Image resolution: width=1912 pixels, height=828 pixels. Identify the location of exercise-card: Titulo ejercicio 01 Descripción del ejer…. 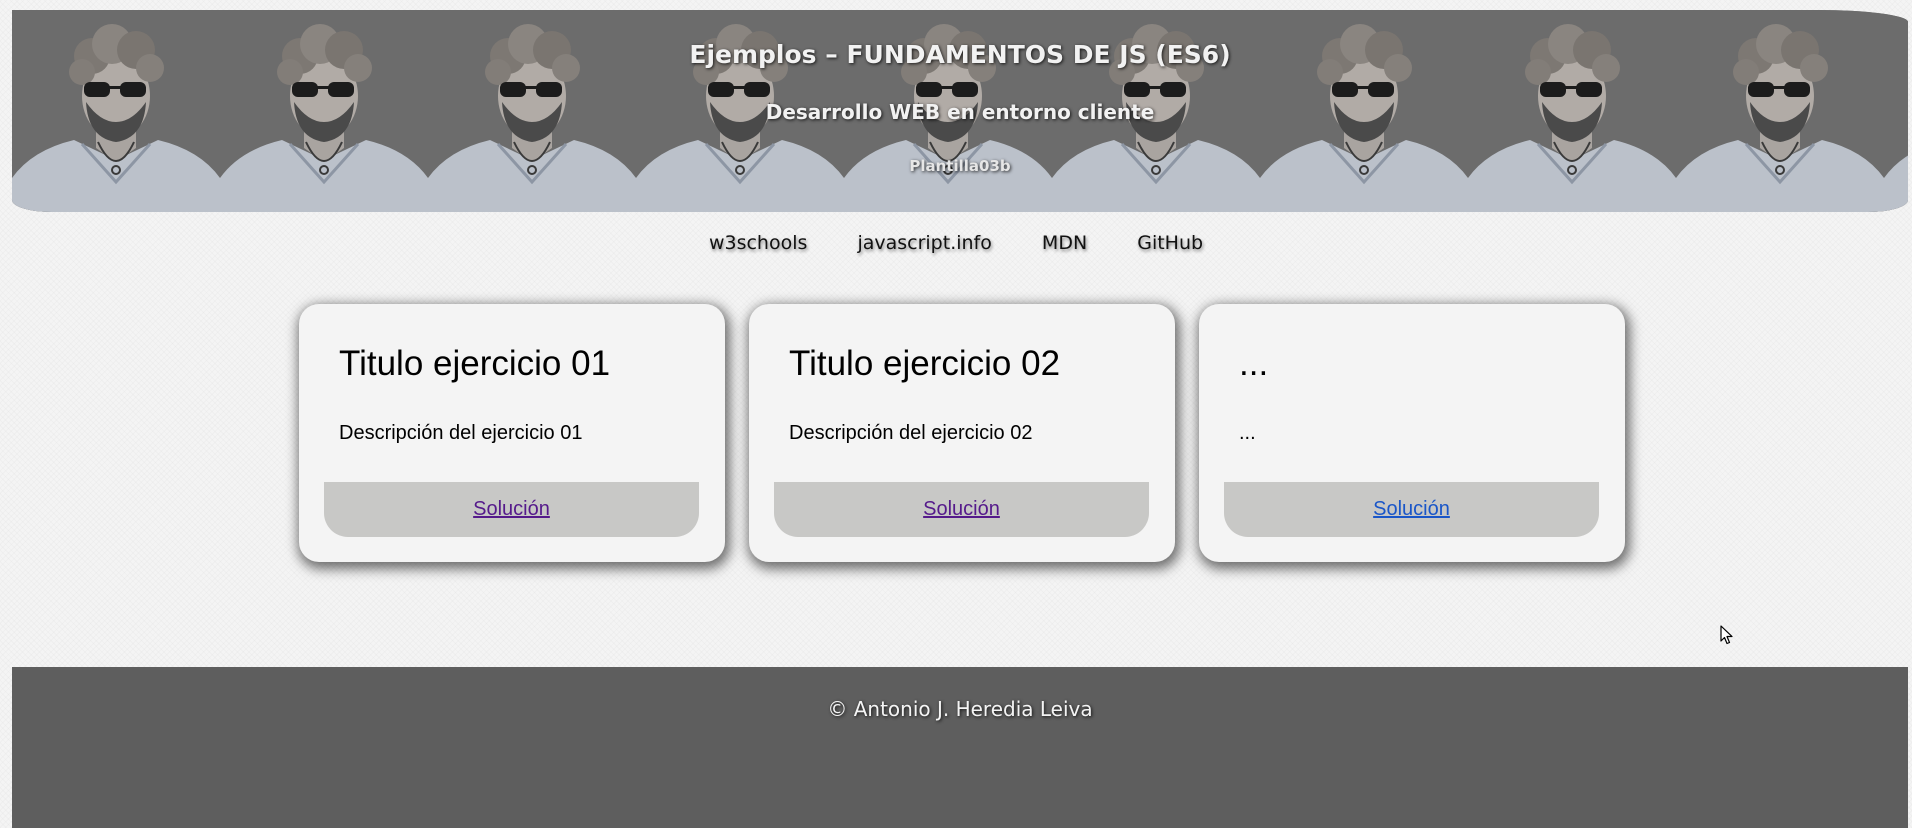
(512, 433).